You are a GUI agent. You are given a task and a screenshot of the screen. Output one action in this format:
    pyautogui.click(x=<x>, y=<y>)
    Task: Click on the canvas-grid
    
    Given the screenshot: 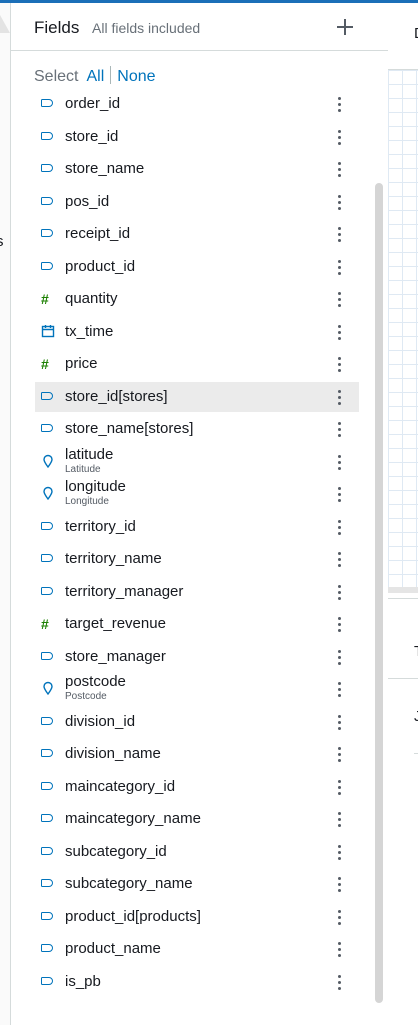 What is the action you would take?
    pyautogui.click(x=403, y=329)
    